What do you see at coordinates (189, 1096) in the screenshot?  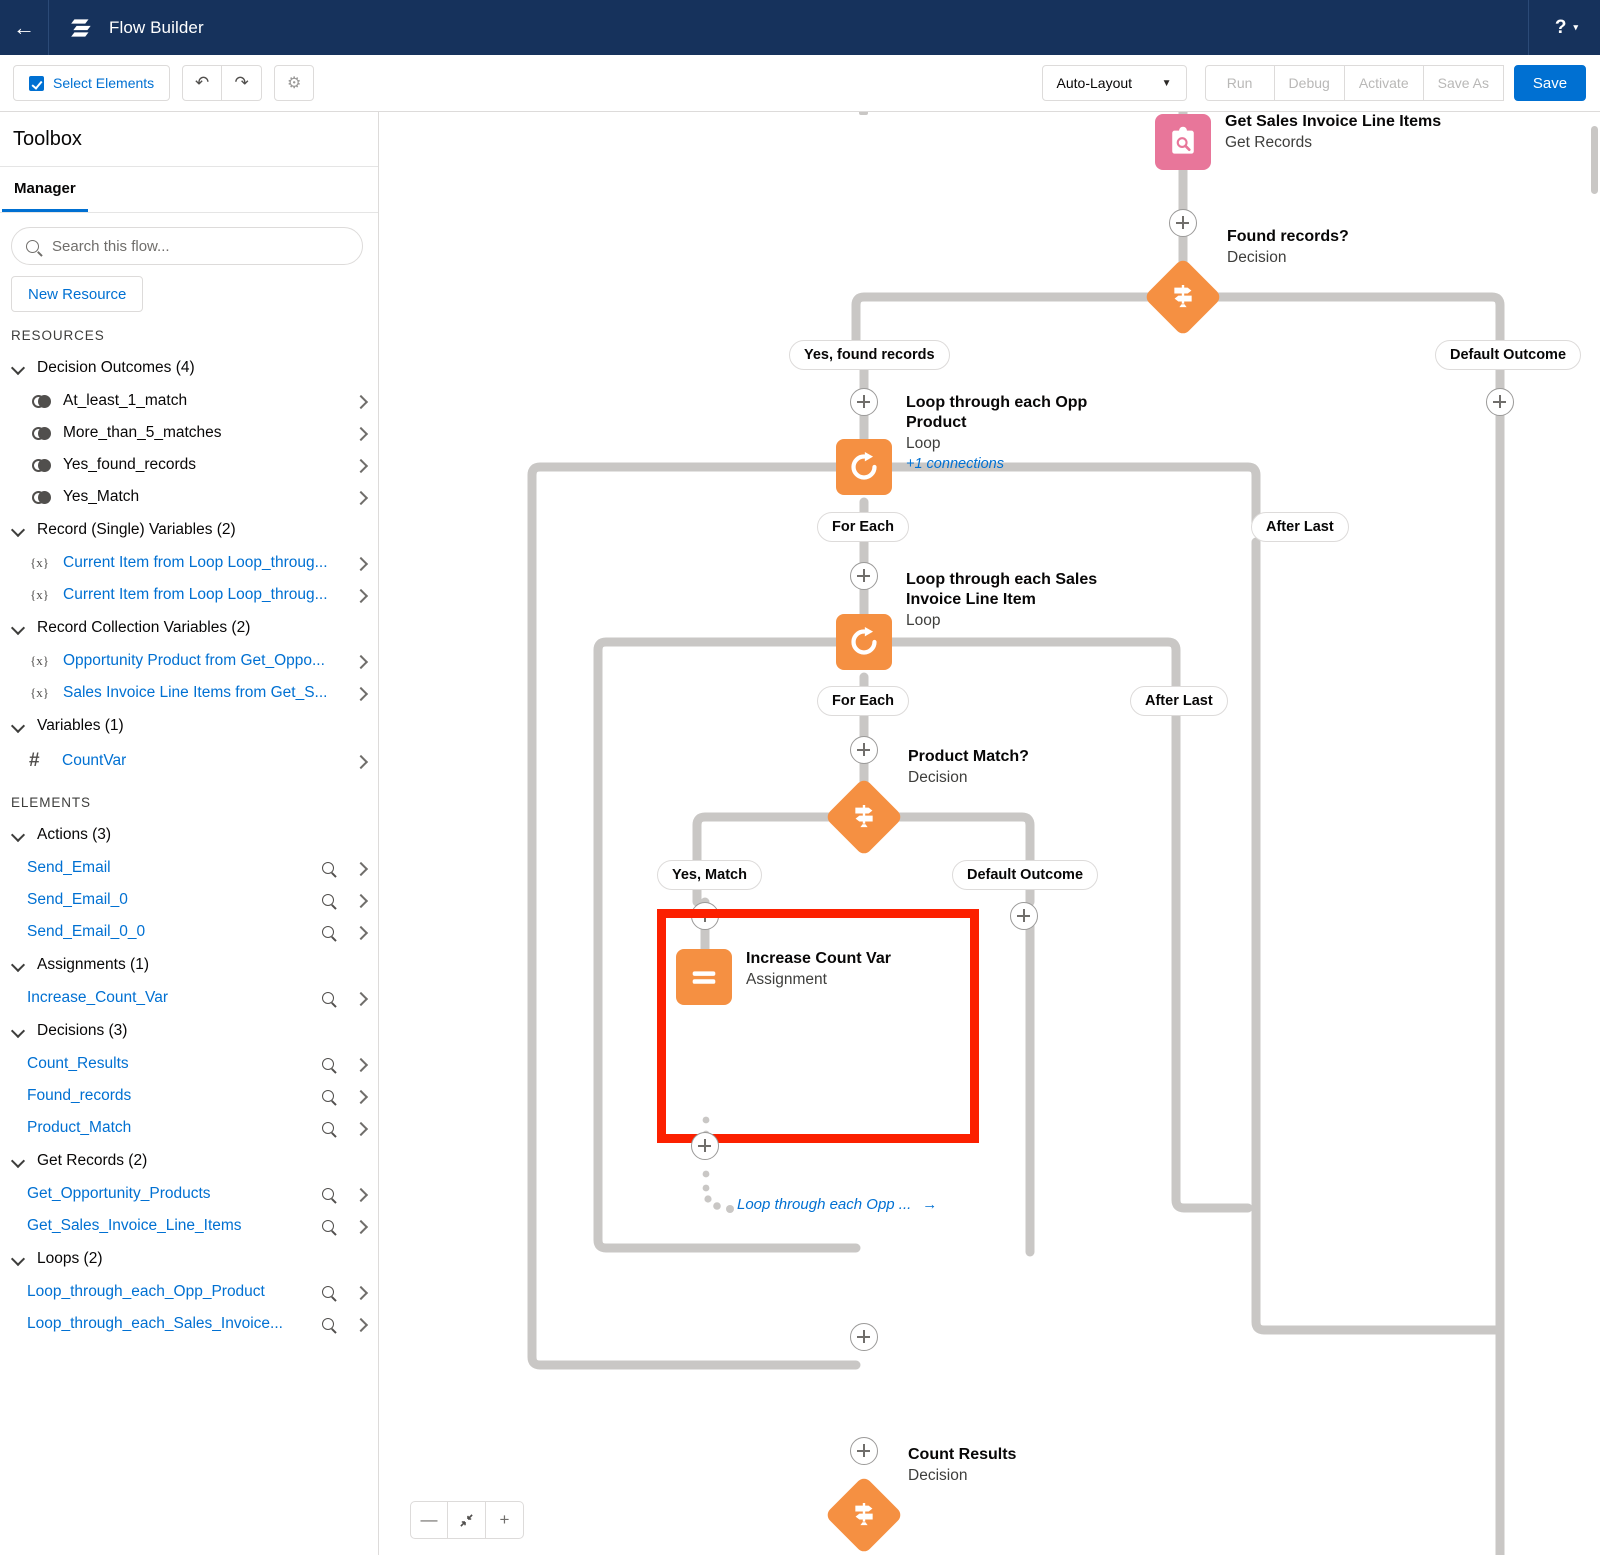 I see `element-item: Found_records` at bounding box center [189, 1096].